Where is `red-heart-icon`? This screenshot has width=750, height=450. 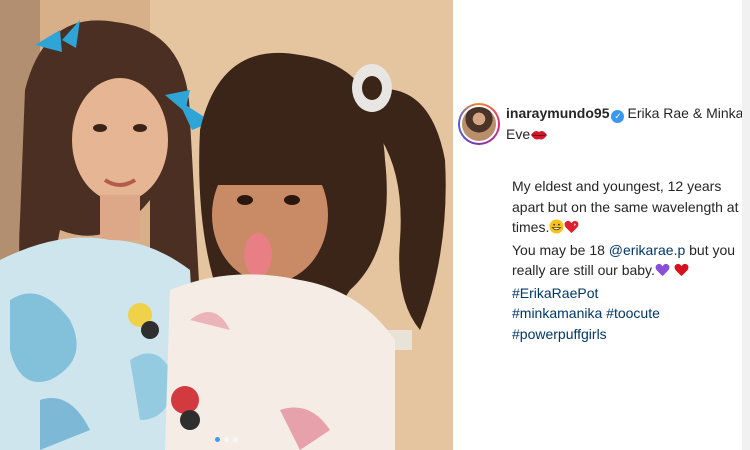 red-heart-icon is located at coordinates (681, 272).